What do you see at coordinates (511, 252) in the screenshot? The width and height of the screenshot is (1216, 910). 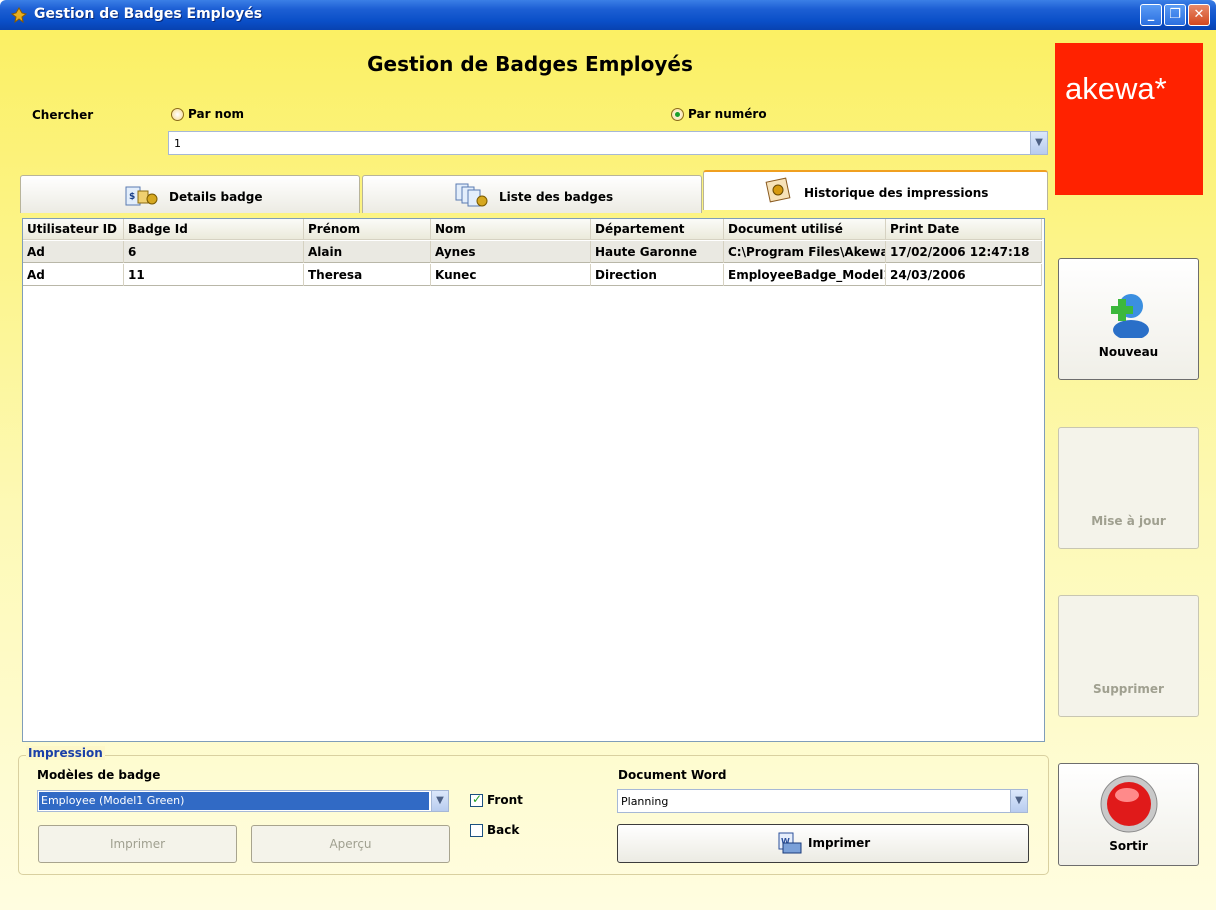 I see `table-cell: Aynes` at bounding box center [511, 252].